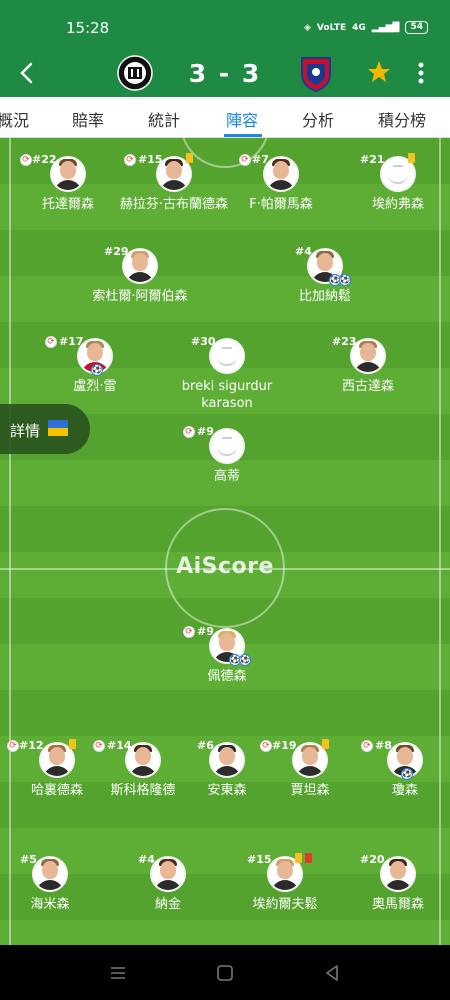  I want to click on volte-icon: VoLTE, so click(331, 27).